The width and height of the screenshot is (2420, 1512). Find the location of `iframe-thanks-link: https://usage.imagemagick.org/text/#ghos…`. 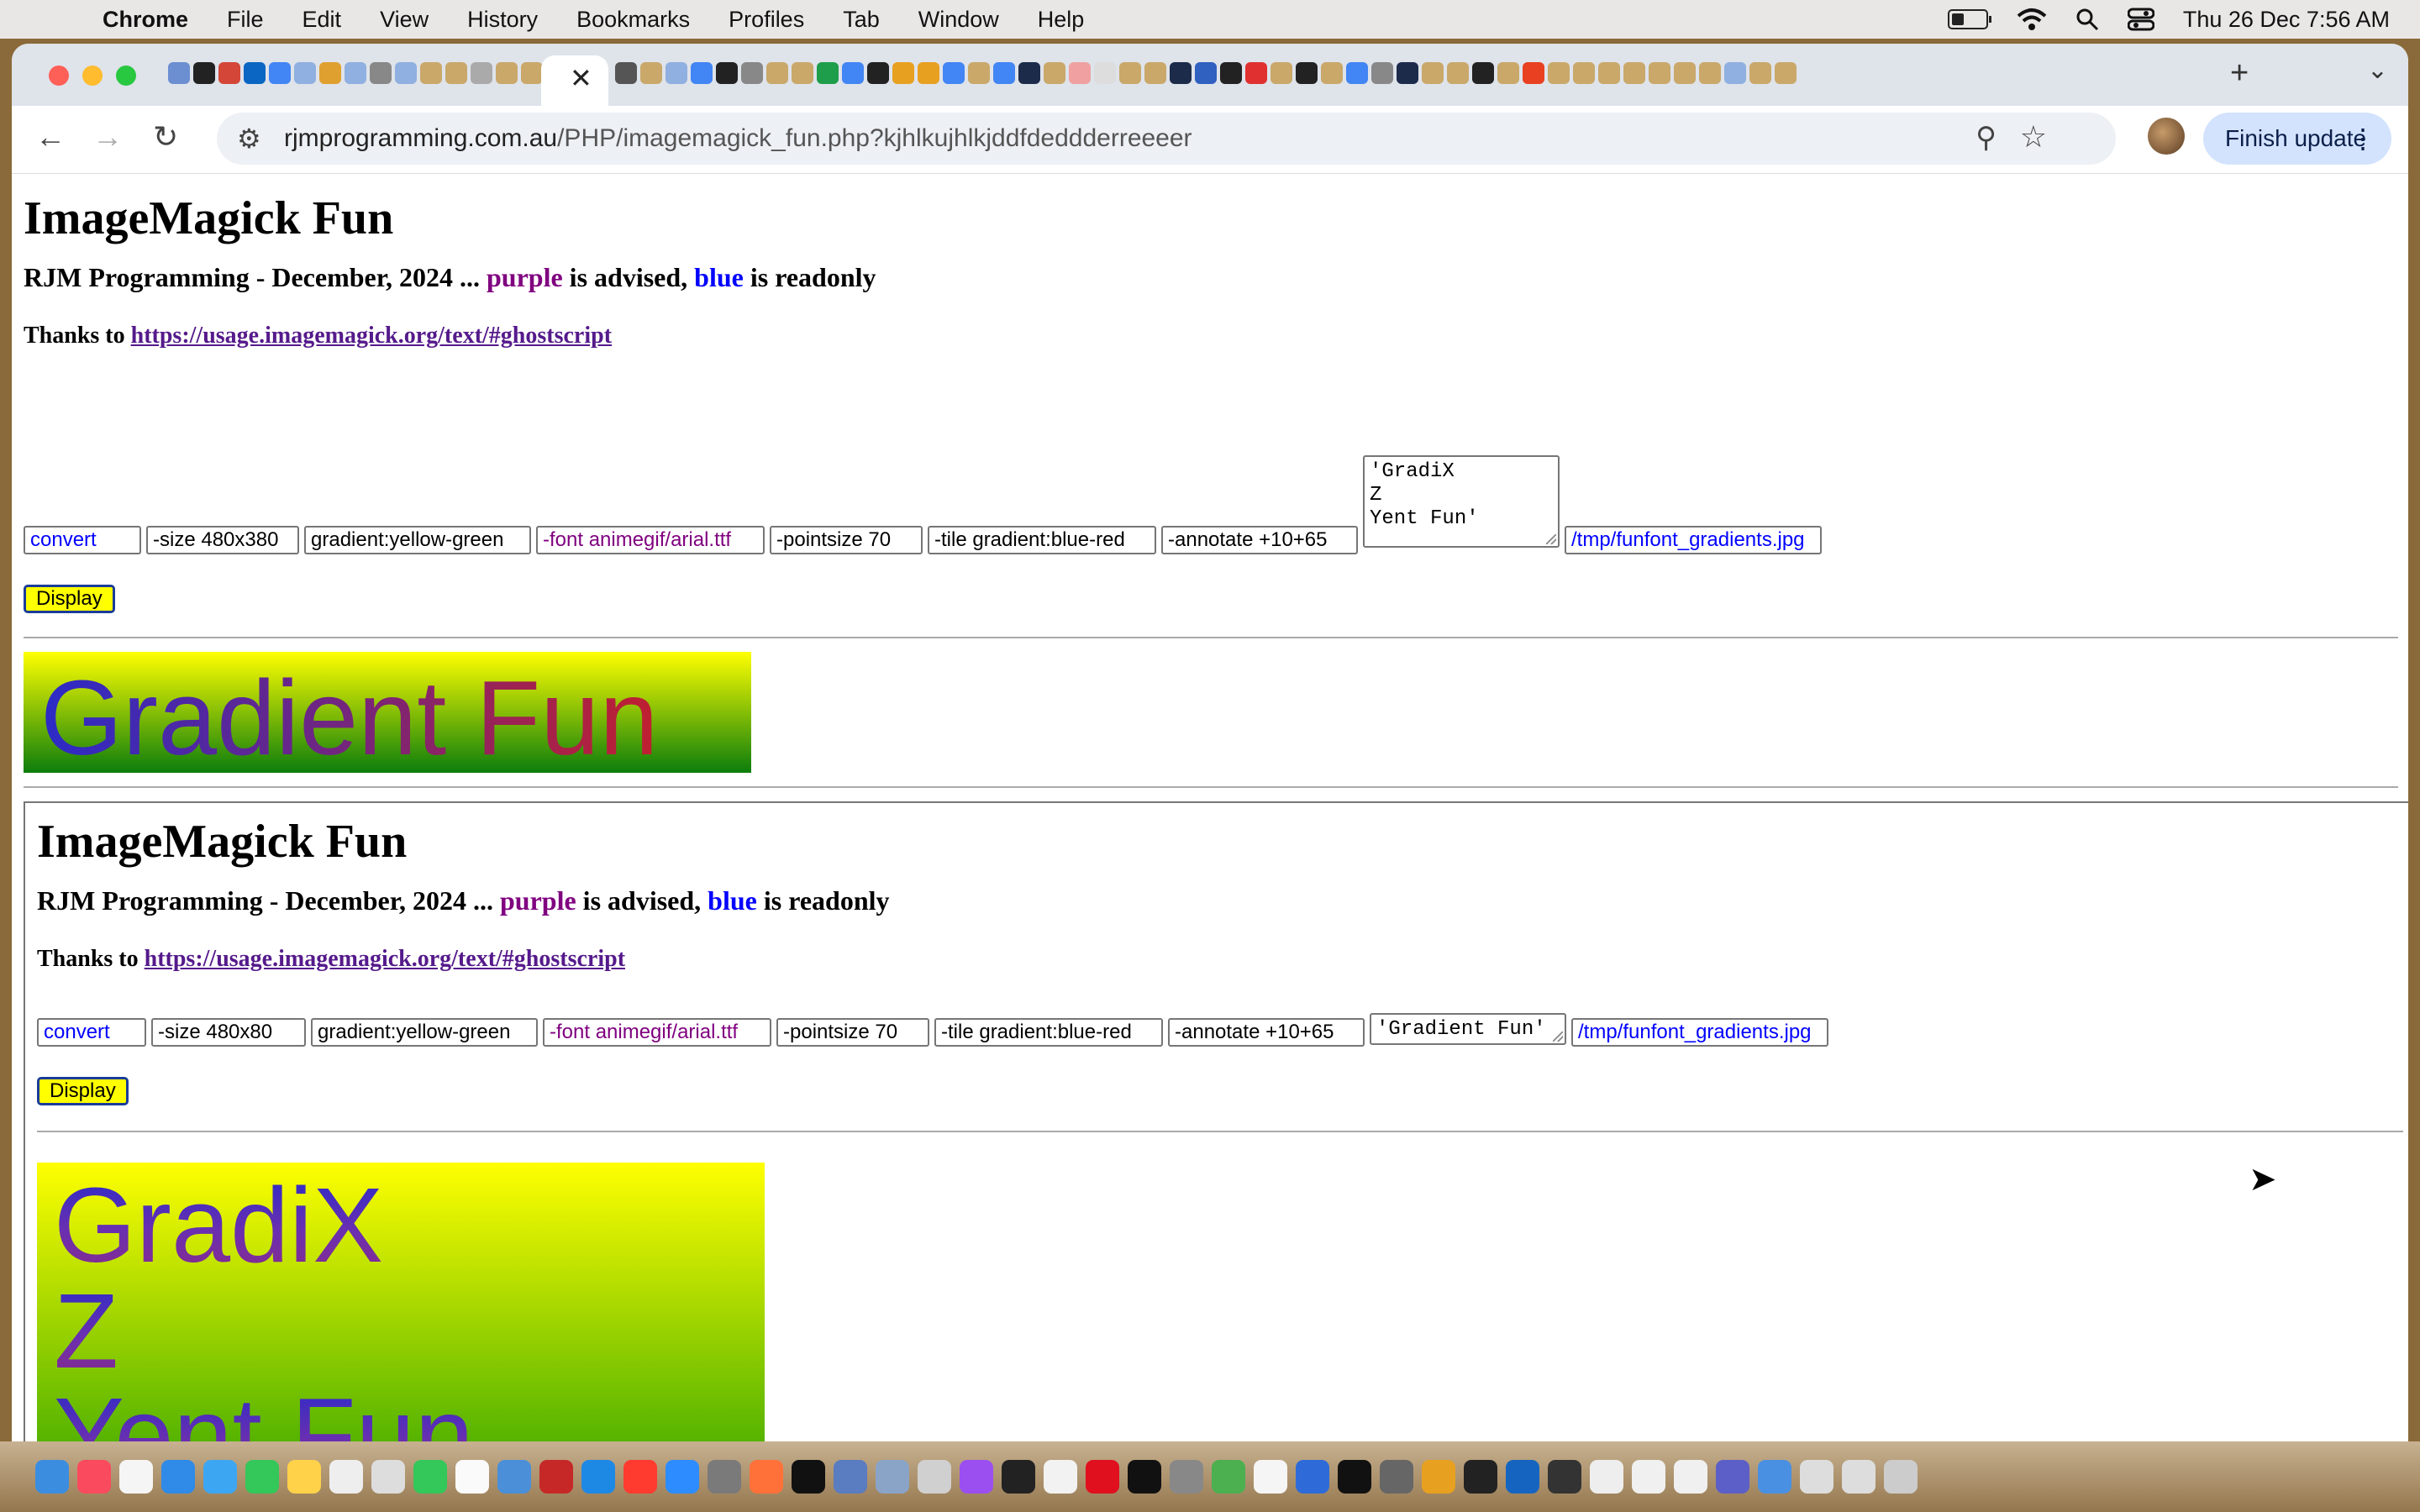

iframe-thanks-link: https://usage.imagemagick.org/text/#ghos… is located at coordinates (385, 959).